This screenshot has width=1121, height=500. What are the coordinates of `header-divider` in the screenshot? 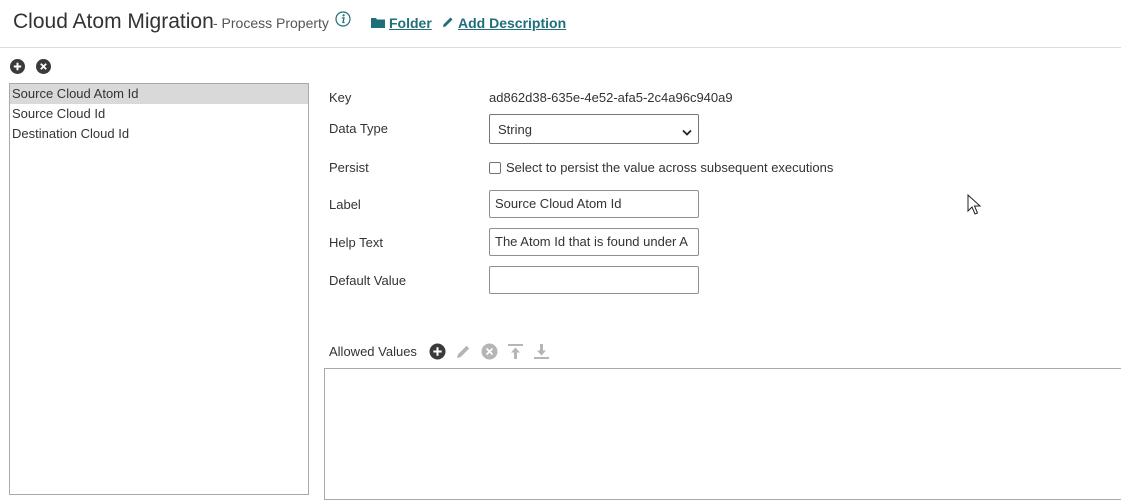 It's located at (560, 47).